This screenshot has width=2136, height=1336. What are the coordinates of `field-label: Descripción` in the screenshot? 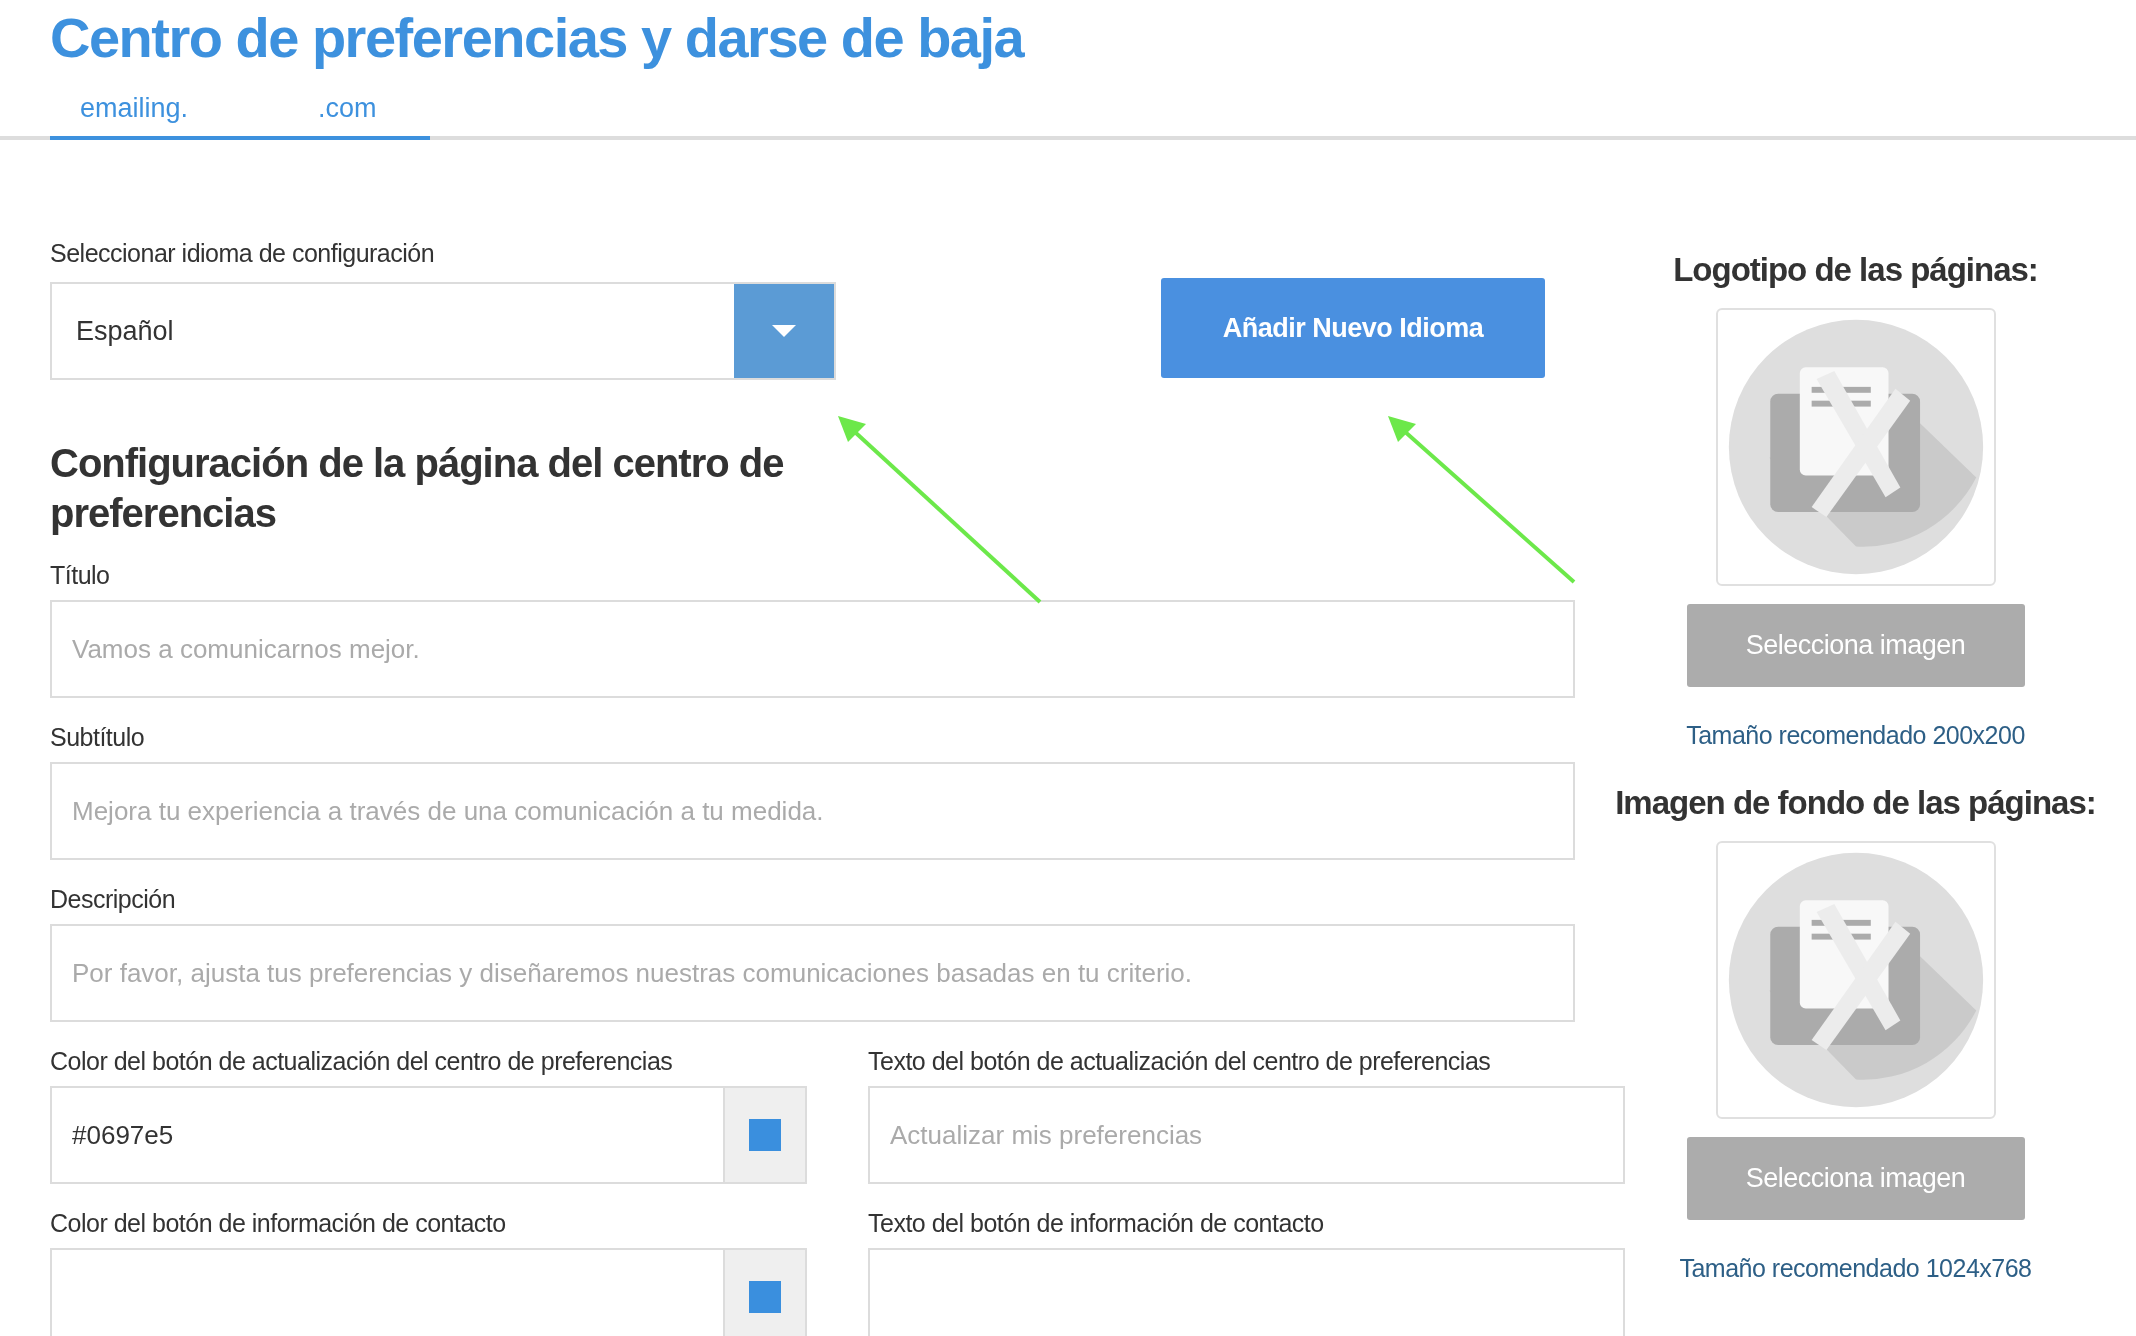 It's located at (113, 899).